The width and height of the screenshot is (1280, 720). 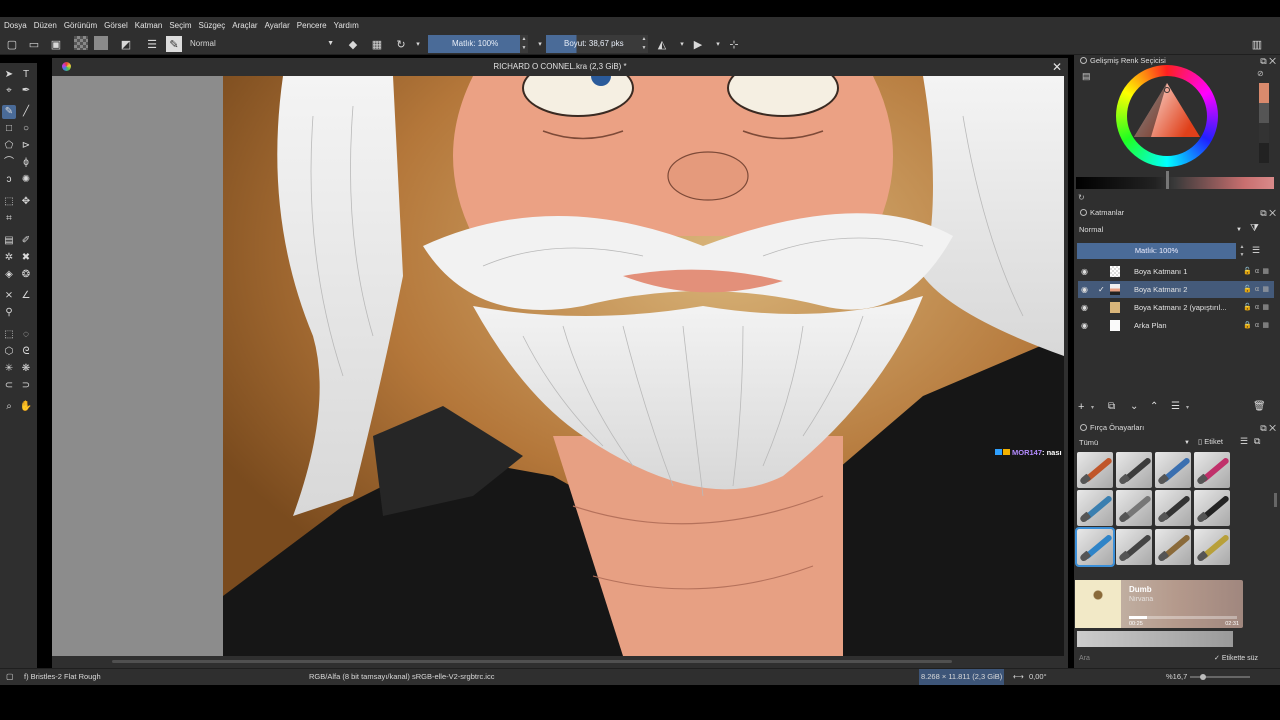 I want to click on contiguous-select-icon: ✳, so click(x=9, y=369).